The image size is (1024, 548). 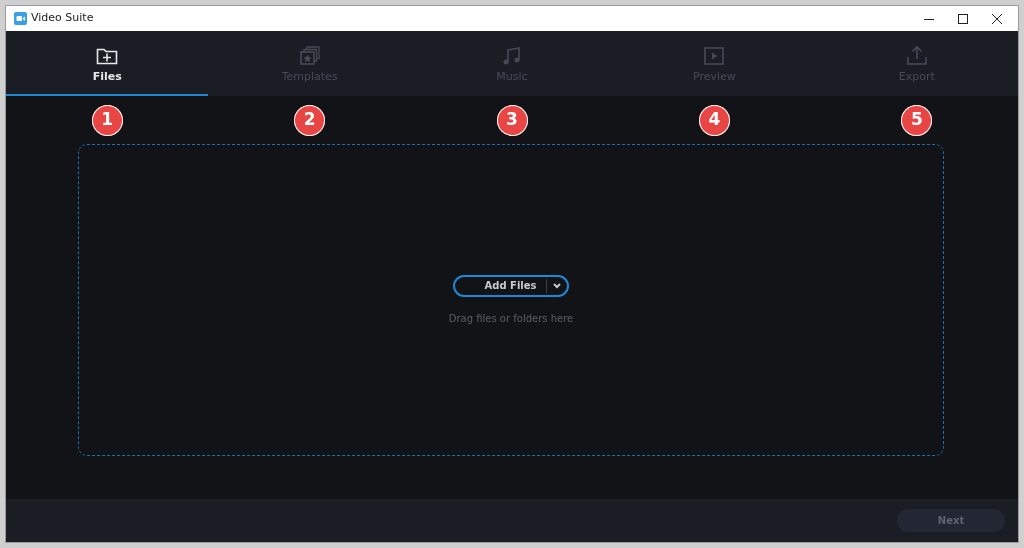 What do you see at coordinates (20, 18) in the screenshot?
I see `app-icon` at bounding box center [20, 18].